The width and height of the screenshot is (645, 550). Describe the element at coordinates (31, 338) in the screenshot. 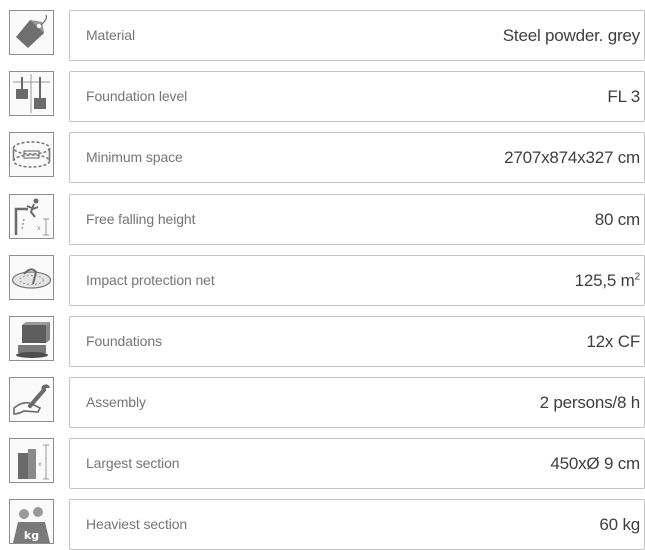

I see `foundation-block-icon` at that location.